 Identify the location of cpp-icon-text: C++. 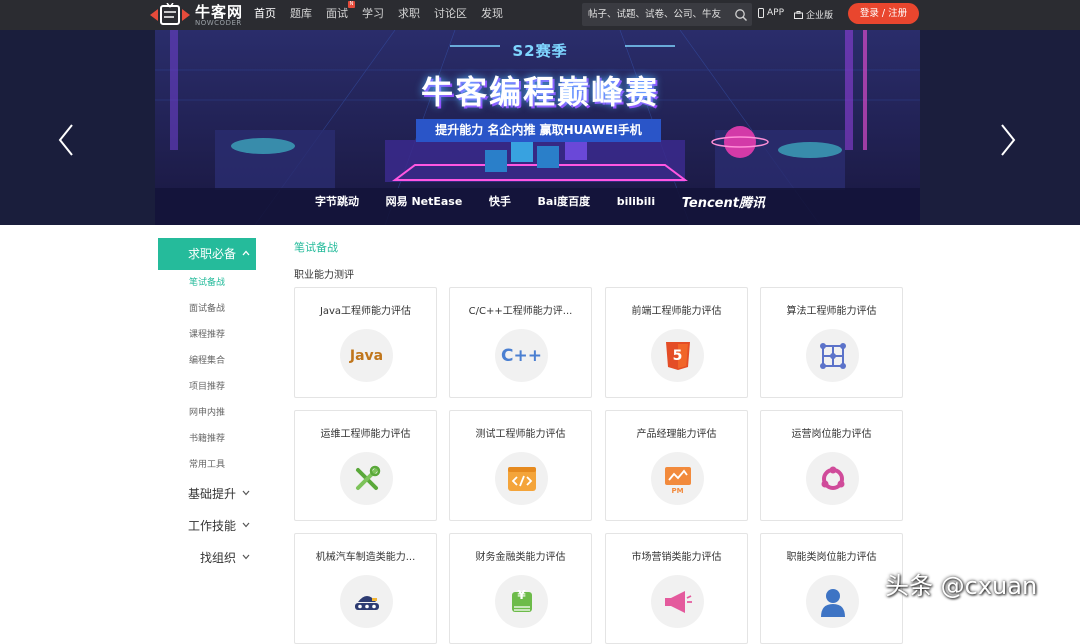
(521, 355).